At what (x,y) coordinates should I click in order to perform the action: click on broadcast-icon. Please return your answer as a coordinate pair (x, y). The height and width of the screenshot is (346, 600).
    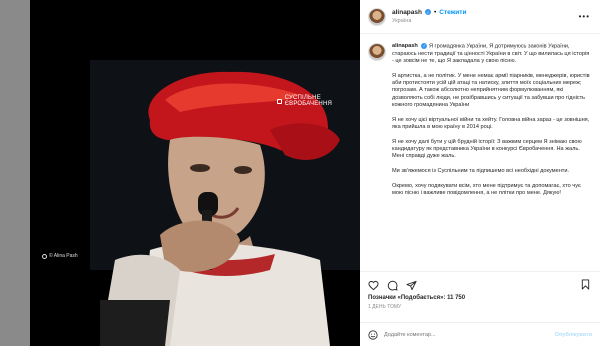
    Looking at the image, I should click on (279, 101).